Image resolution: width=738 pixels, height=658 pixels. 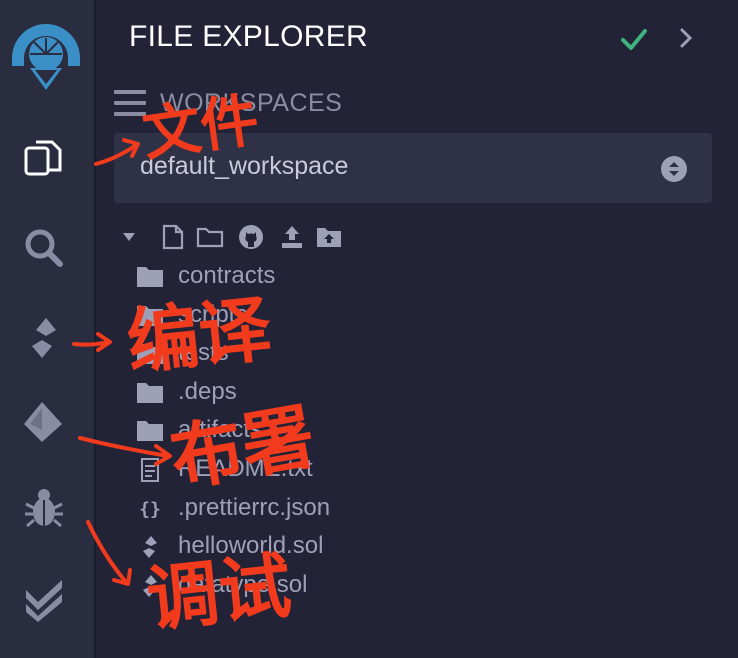 I want to click on file-tree-toolbar, so click(x=237, y=238).